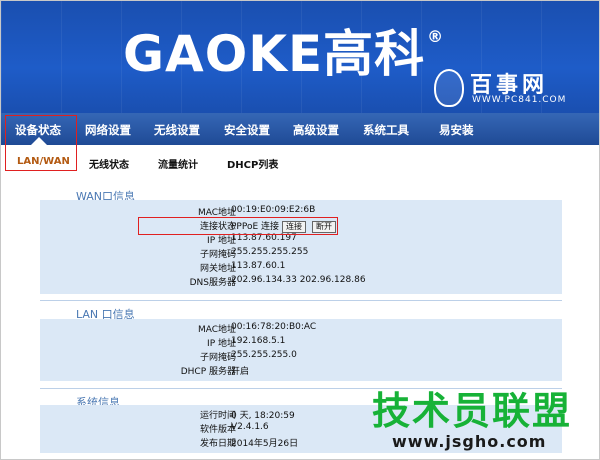  What do you see at coordinates (252, 163) in the screenshot?
I see `subnav-item-dhcp-list: DHCP列表` at bounding box center [252, 163].